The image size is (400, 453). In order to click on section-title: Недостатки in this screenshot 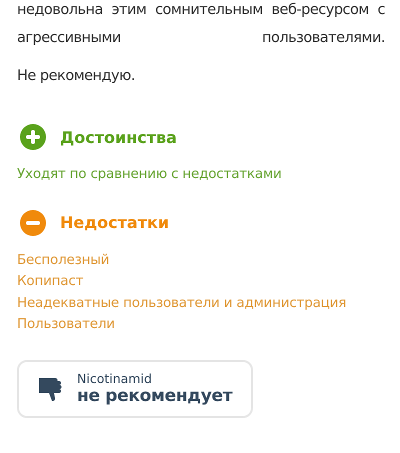, I will do `click(115, 222)`.